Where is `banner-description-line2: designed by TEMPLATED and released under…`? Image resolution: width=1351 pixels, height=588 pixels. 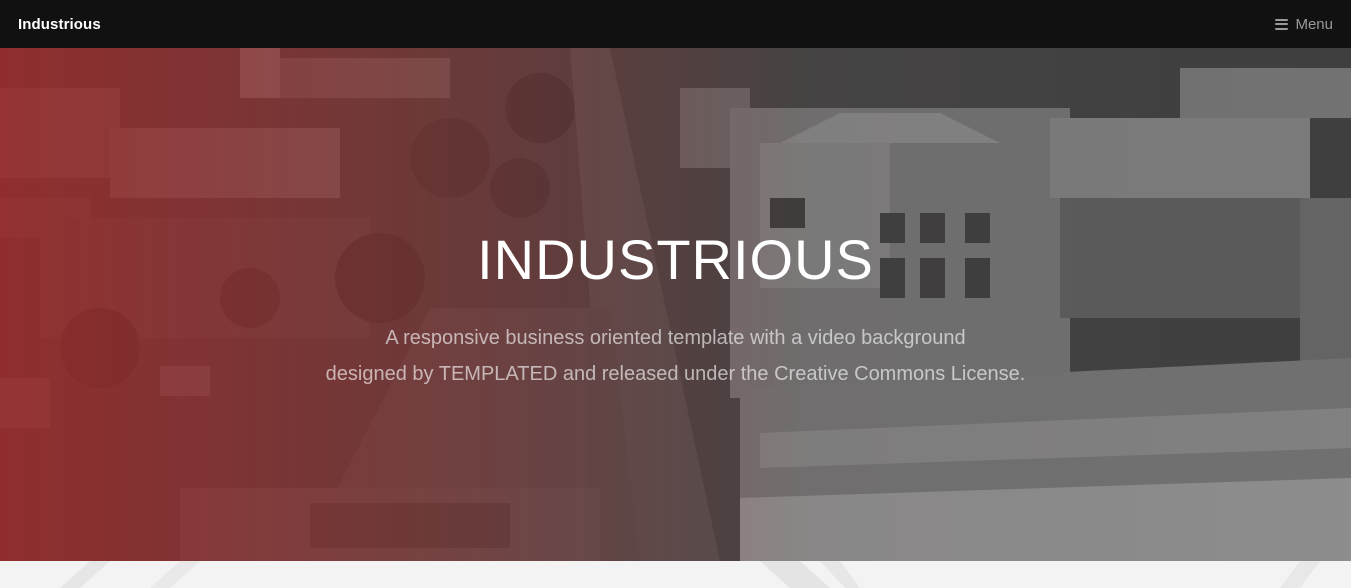 banner-description-line2: designed by TEMPLATED and released under… is located at coordinates (675, 374).